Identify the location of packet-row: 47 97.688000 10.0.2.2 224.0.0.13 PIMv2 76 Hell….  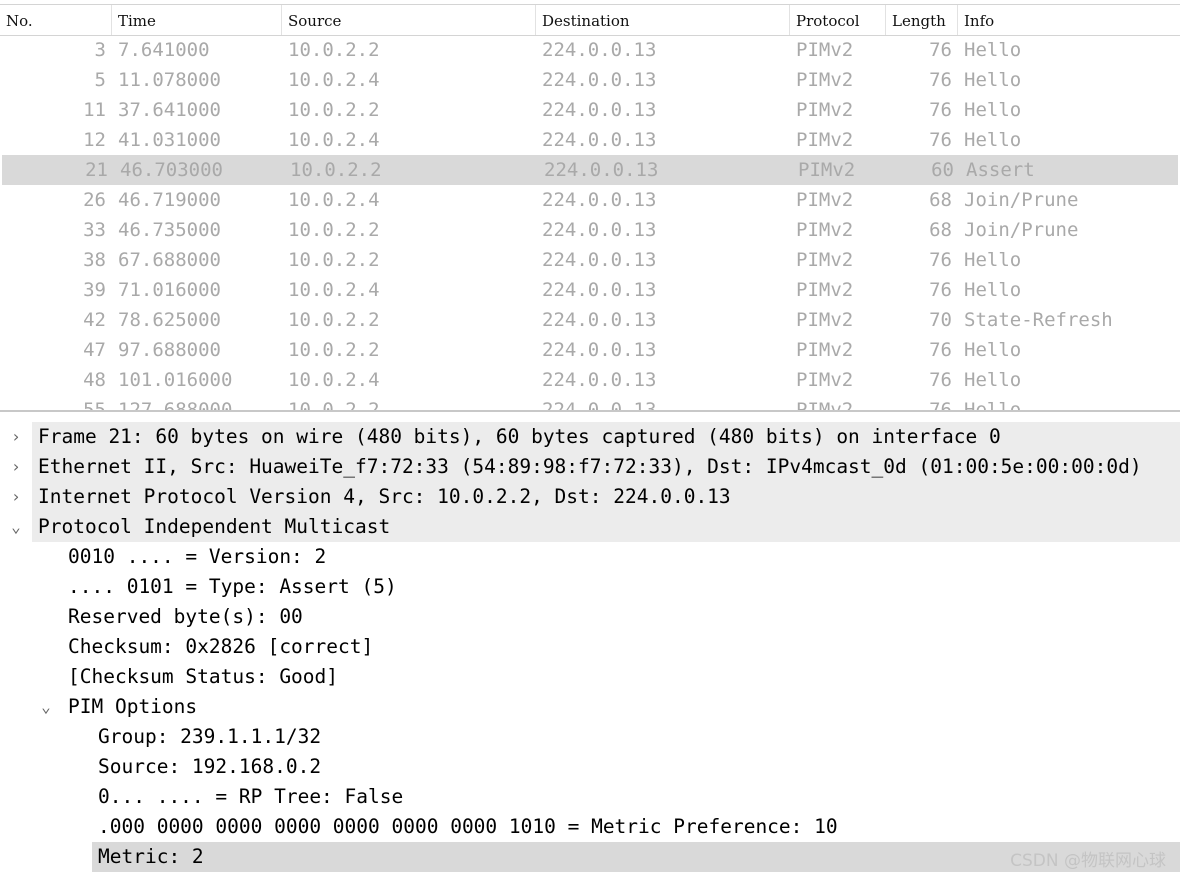
(590, 350).